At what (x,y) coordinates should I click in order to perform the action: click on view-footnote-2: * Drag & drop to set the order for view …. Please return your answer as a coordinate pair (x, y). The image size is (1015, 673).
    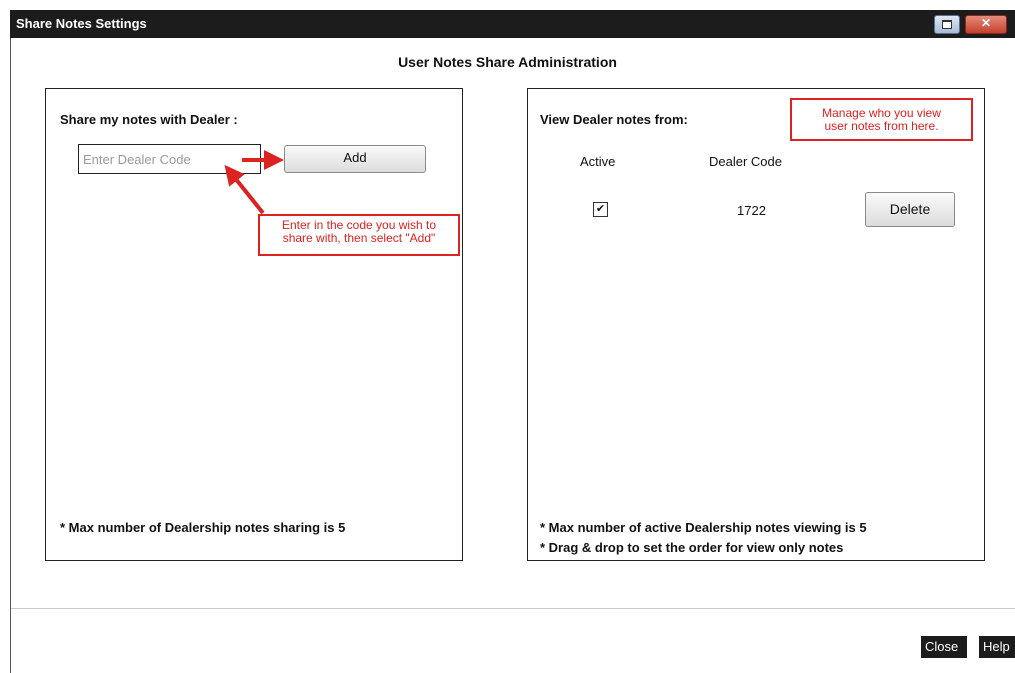
    Looking at the image, I should click on (692, 547).